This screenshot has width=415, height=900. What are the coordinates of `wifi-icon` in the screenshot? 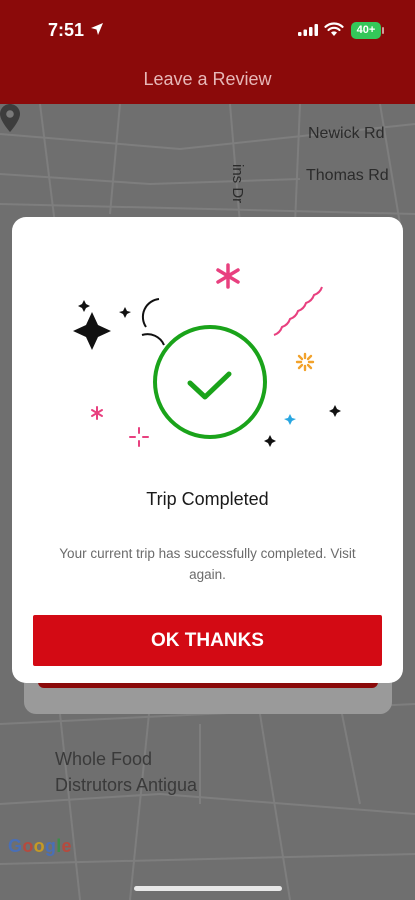 It's located at (334, 29).